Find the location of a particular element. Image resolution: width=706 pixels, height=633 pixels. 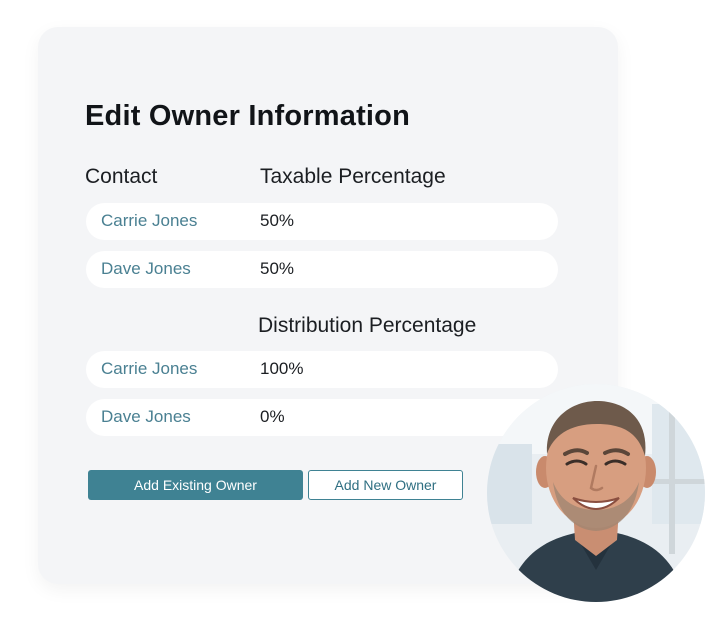

contact-column-header: Contact is located at coordinates (121, 176).